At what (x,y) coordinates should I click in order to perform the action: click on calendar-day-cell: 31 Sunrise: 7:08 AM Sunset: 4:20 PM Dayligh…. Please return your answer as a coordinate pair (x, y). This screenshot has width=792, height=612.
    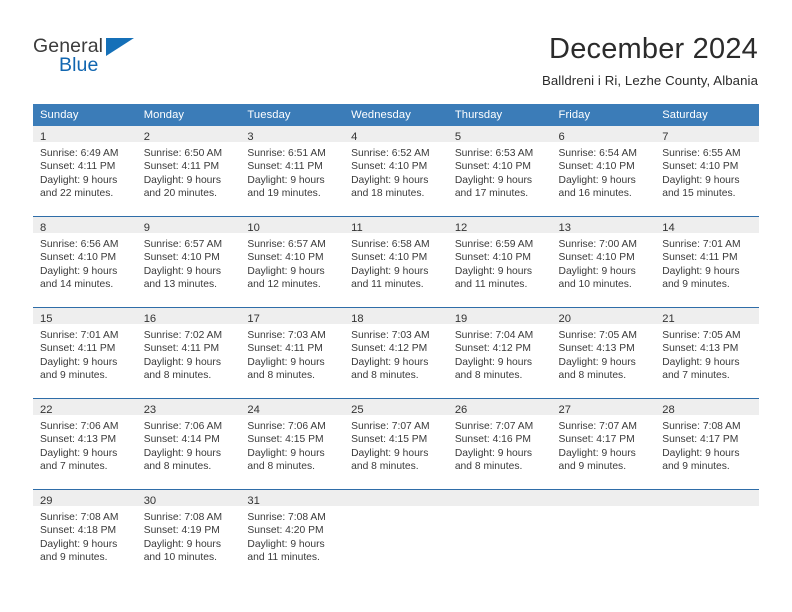
    Looking at the image, I should click on (292, 534).